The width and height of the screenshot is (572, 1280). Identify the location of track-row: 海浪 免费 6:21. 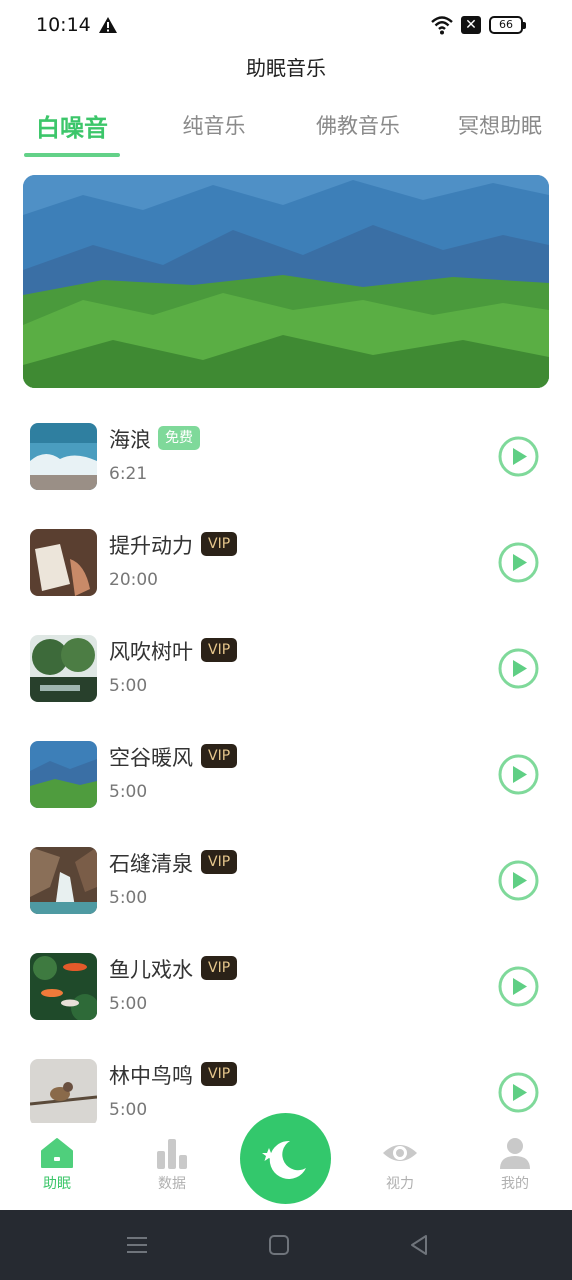
(286, 459).